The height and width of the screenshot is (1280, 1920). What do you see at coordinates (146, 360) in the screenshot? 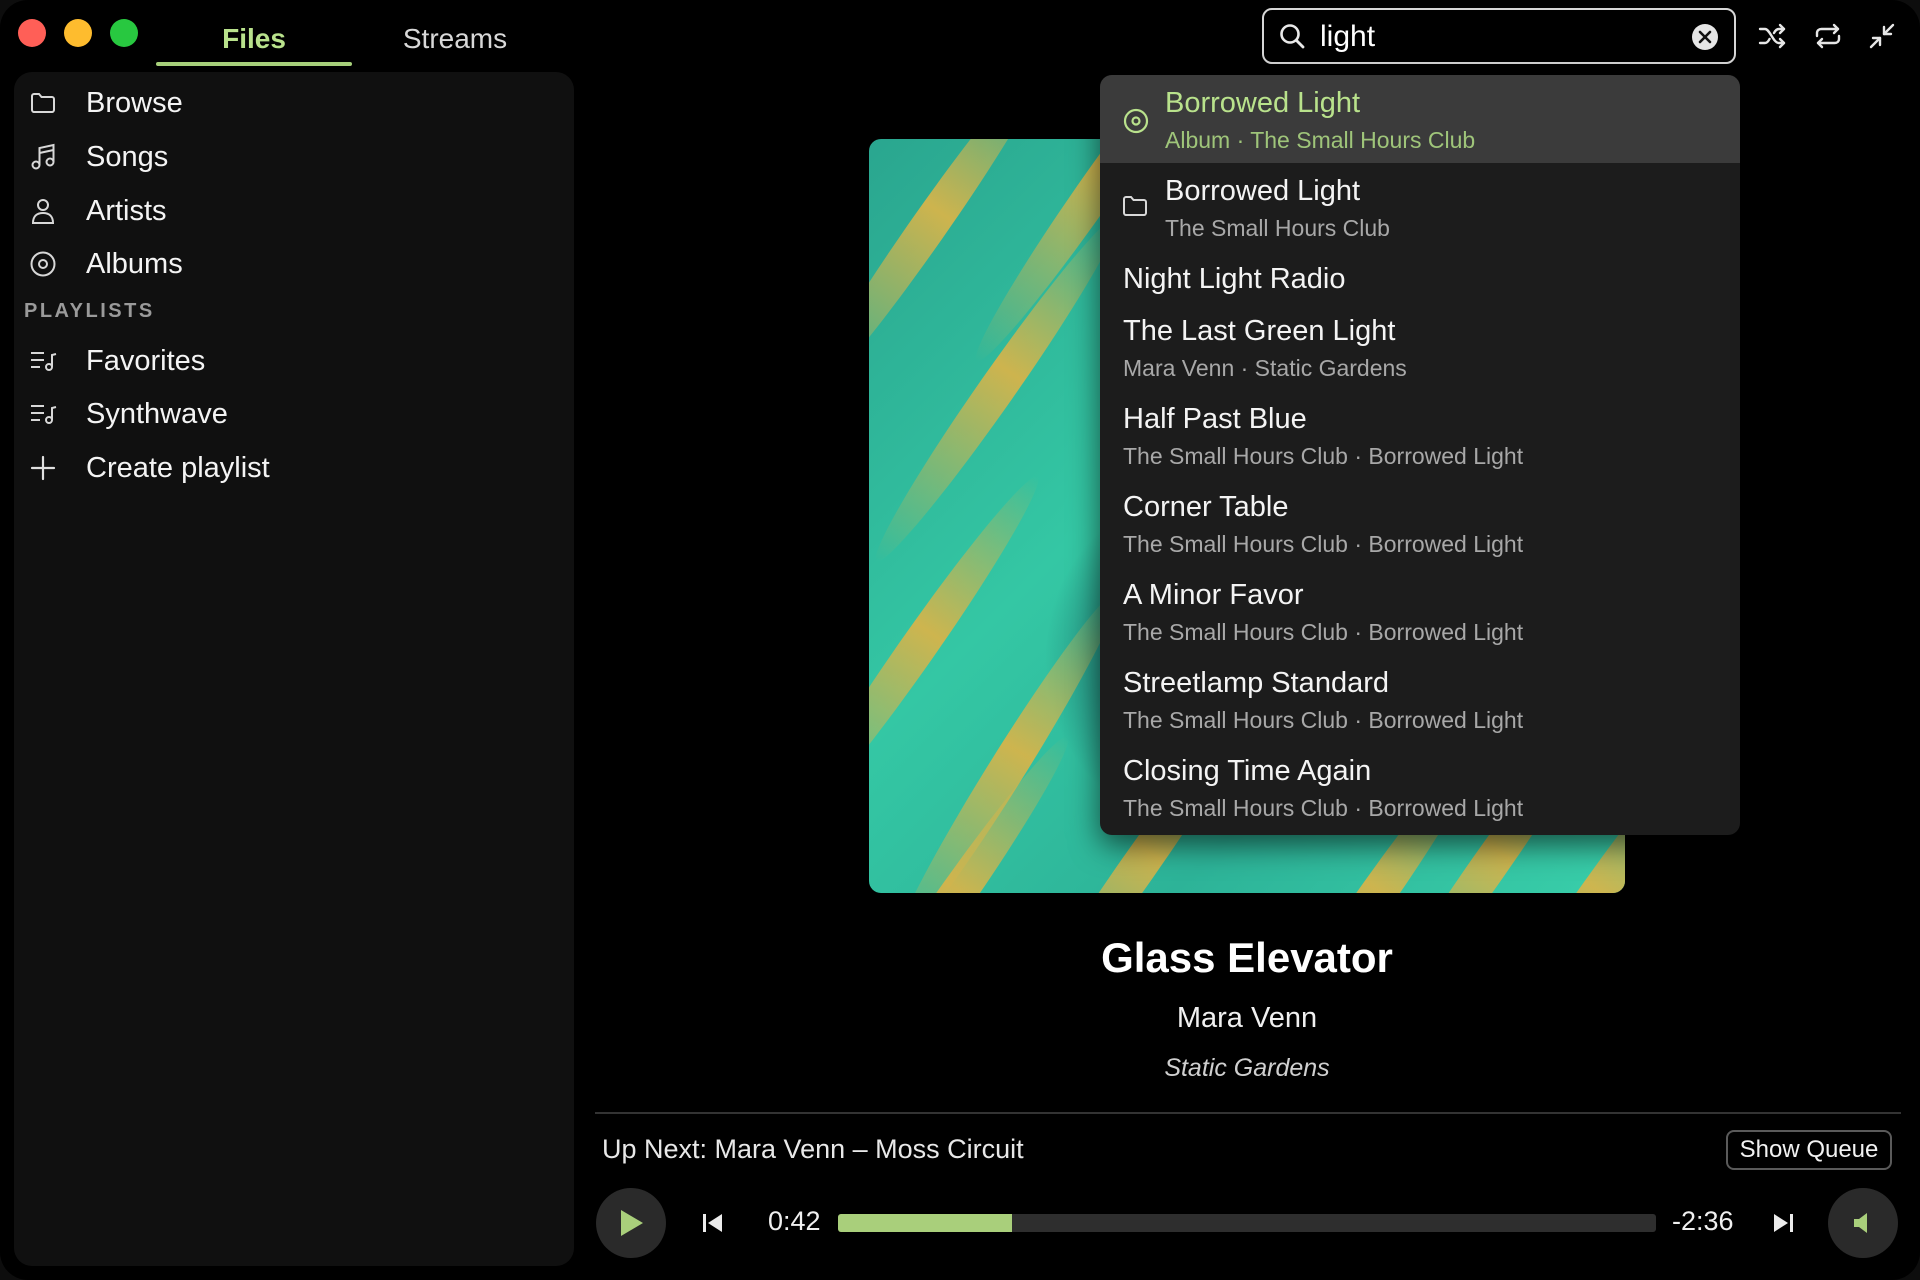
I see `sidebar-item-label: Favorites` at bounding box center [146, 360].